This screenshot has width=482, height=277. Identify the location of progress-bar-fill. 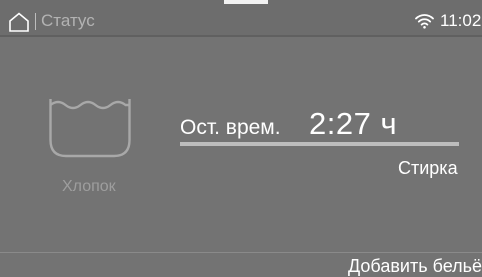
(319, 144).